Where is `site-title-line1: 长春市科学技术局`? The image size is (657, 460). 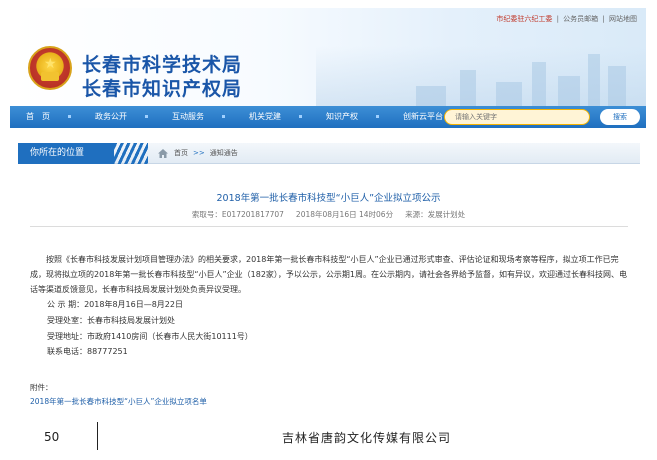
site-title-line1: 长春市科学技术局 is located at coordinates (162, 65).